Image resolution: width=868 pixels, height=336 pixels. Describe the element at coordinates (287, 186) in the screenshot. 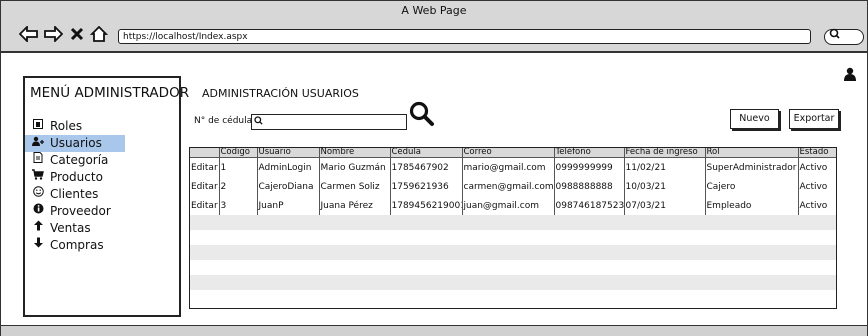

I see `table-cell: CajeroDiana` at that location.